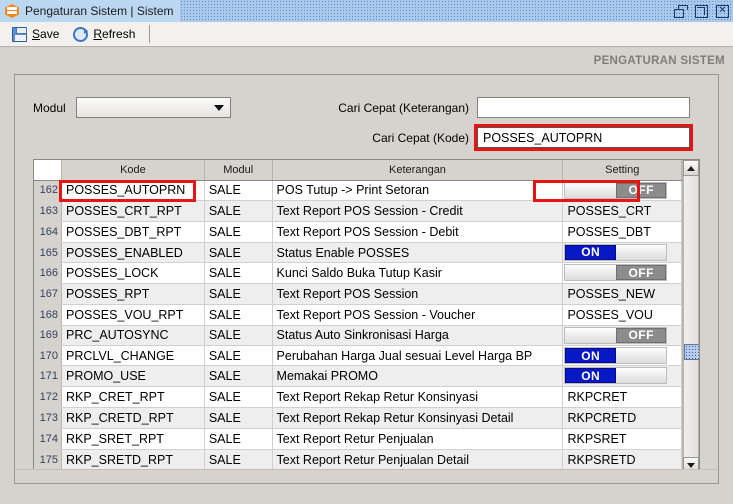 Image resolution: width=733 pixels, height=504 pixels. What do you see at coordinates (622, 397) in the screenshot?
I see `cell-setting: RKPCRET` at bounding box center [622, 397].